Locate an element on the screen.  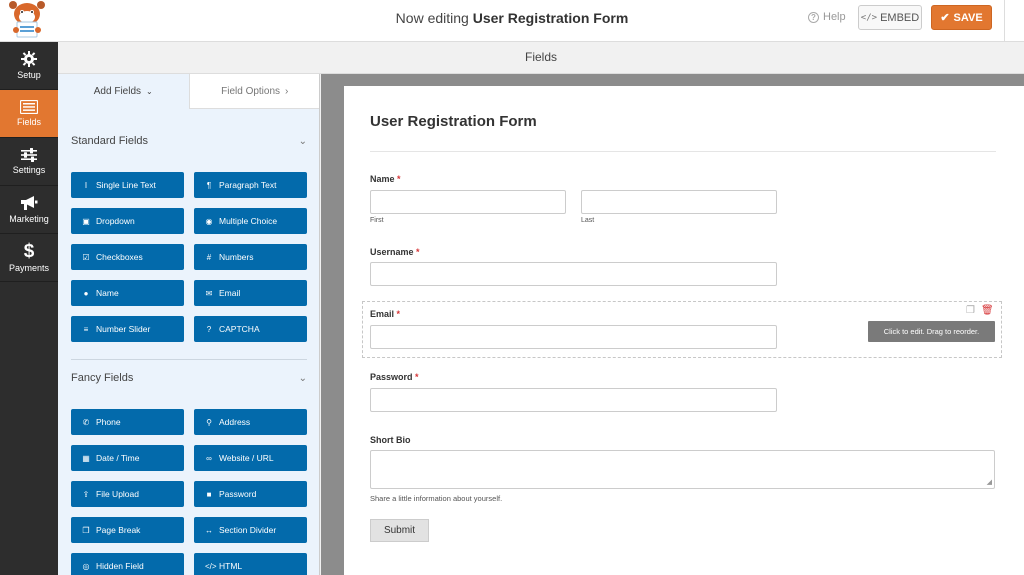
edit-tooltip: Click to edit. Drag to reorder. is located at coordinates (931, 331).